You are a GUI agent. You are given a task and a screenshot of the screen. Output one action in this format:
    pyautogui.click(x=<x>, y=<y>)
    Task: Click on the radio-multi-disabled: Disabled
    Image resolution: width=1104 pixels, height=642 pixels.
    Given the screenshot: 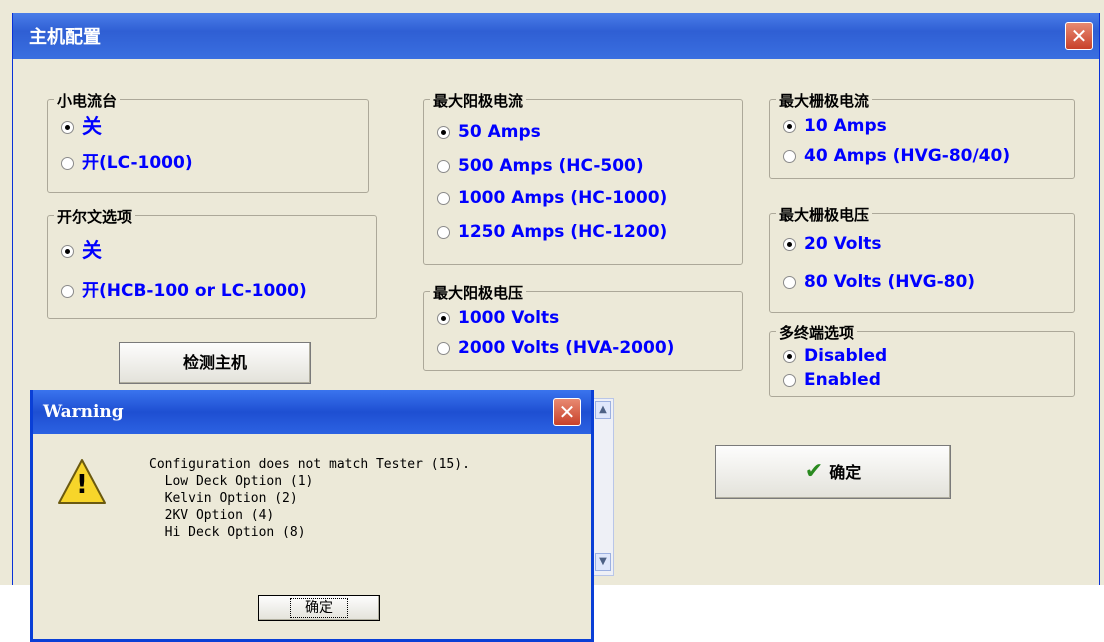 What is the action you would take?
    pyautogui.click(x=835, y=356)
    